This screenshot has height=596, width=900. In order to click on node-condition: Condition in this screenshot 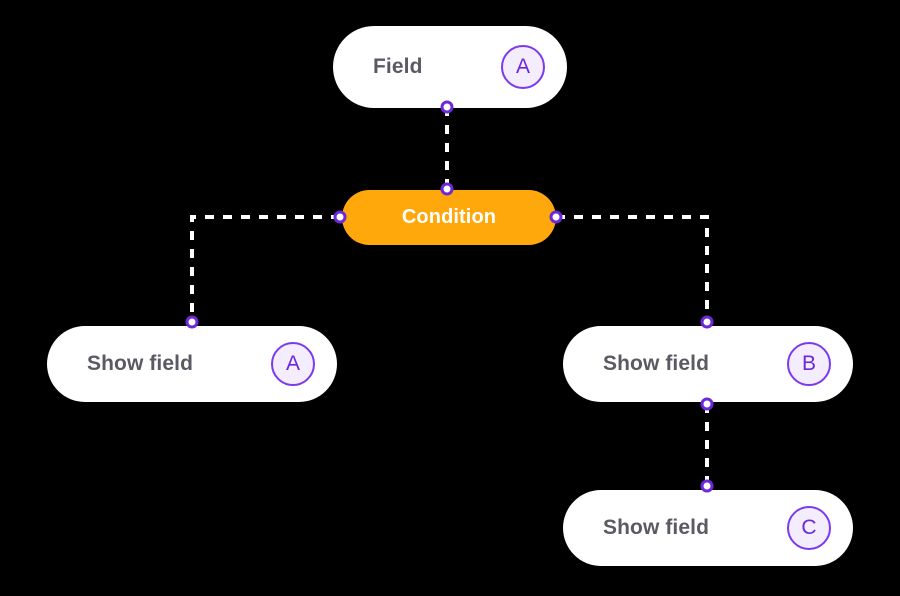, I will do `click(449, 217)`.